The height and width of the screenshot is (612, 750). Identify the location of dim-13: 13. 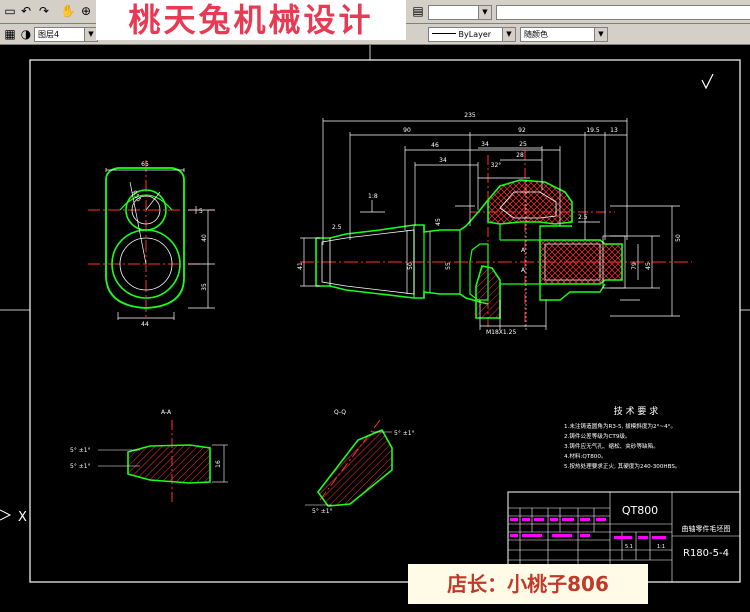
(614, 130).